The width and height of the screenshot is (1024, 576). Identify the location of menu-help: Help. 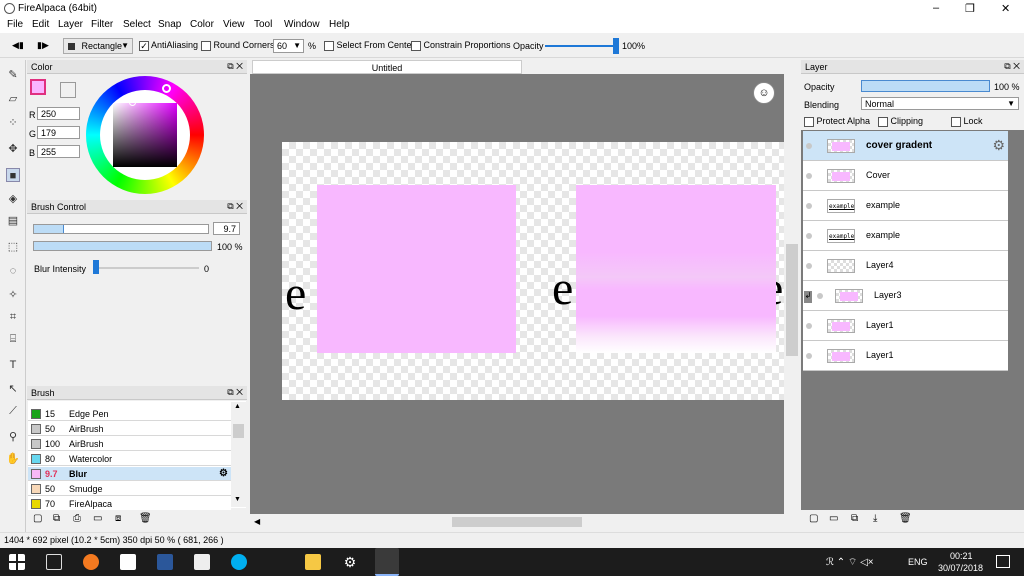
(339, 24).